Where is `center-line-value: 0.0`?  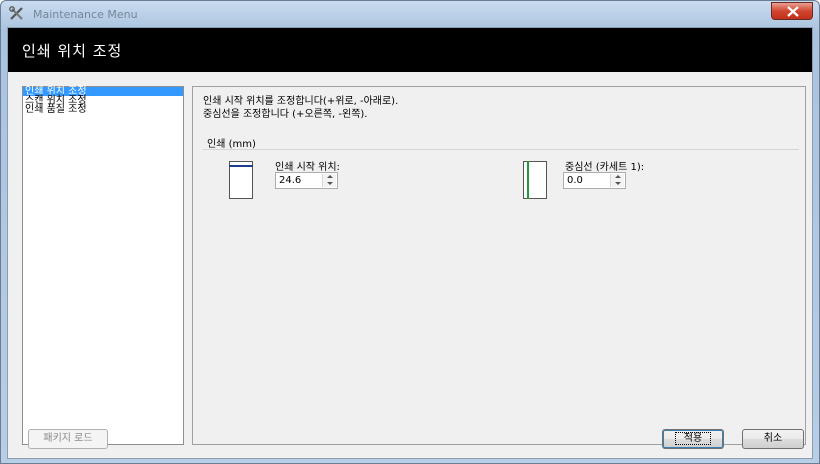 center-line-value: 0.0 is located at coordinates (575, 180).